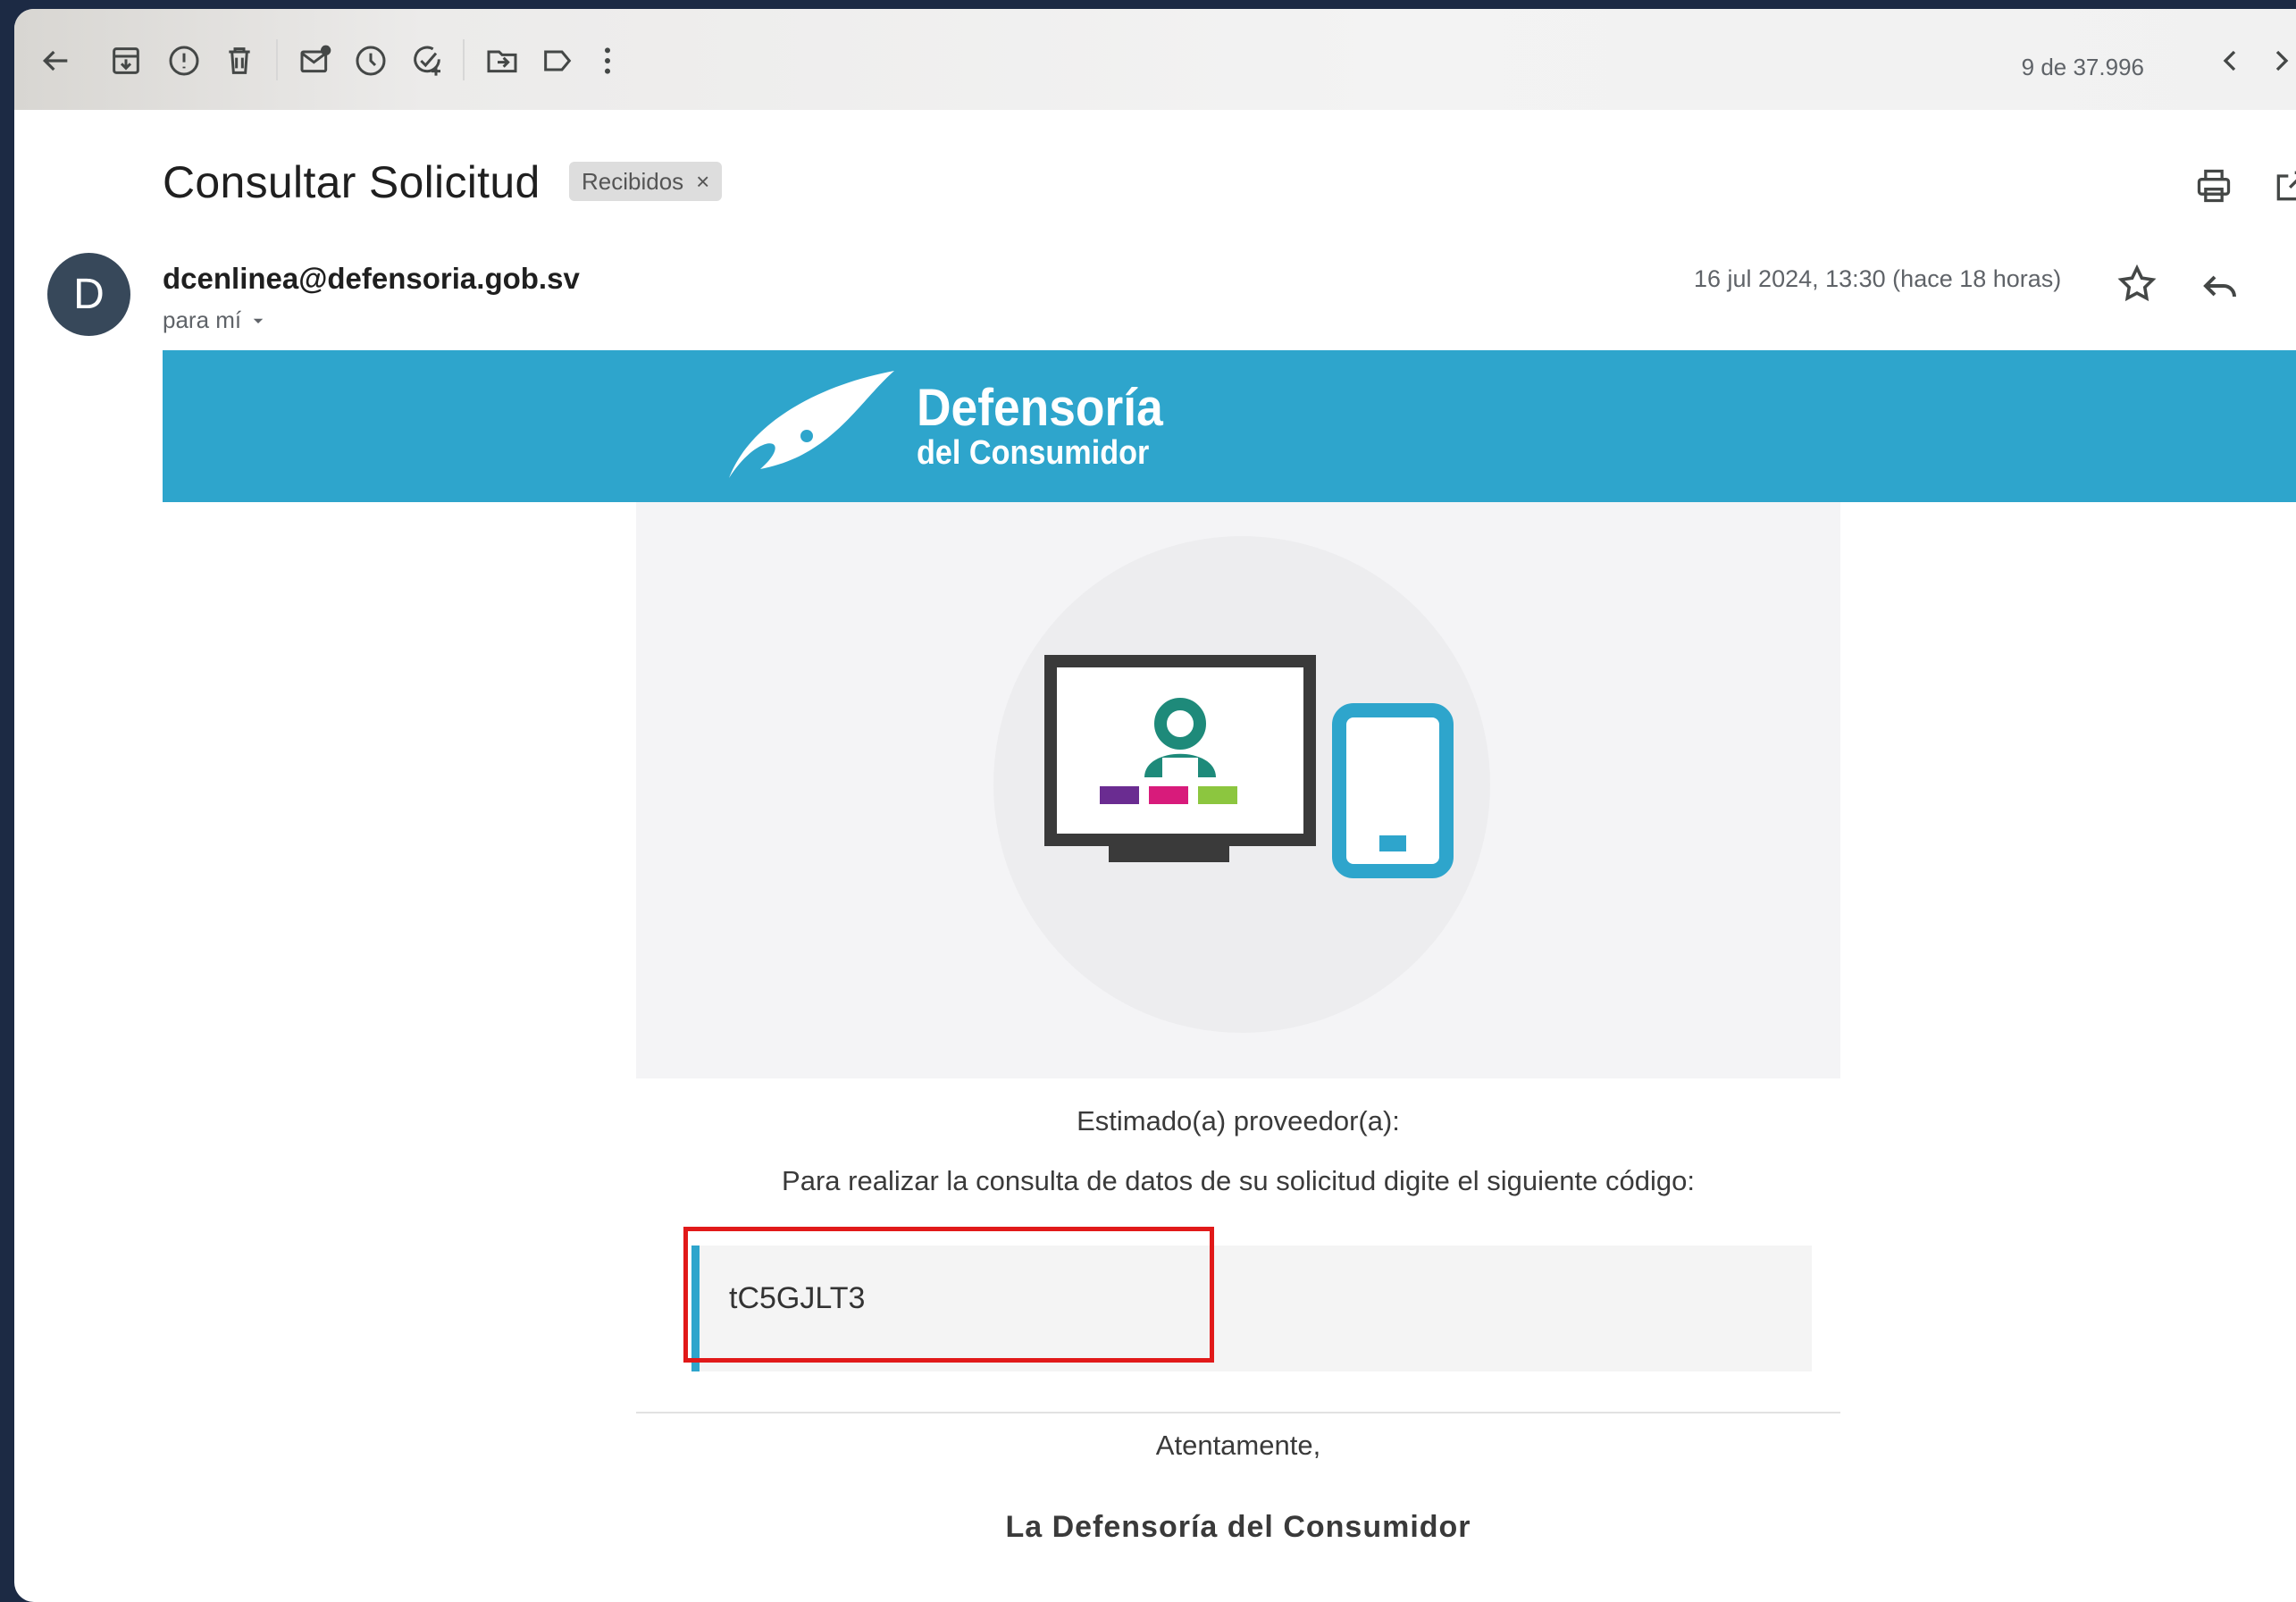  What do you see at coordinates (315, 61) in the screenshot?
I see `mark-unread-icon` at bounding box center [315, 61].